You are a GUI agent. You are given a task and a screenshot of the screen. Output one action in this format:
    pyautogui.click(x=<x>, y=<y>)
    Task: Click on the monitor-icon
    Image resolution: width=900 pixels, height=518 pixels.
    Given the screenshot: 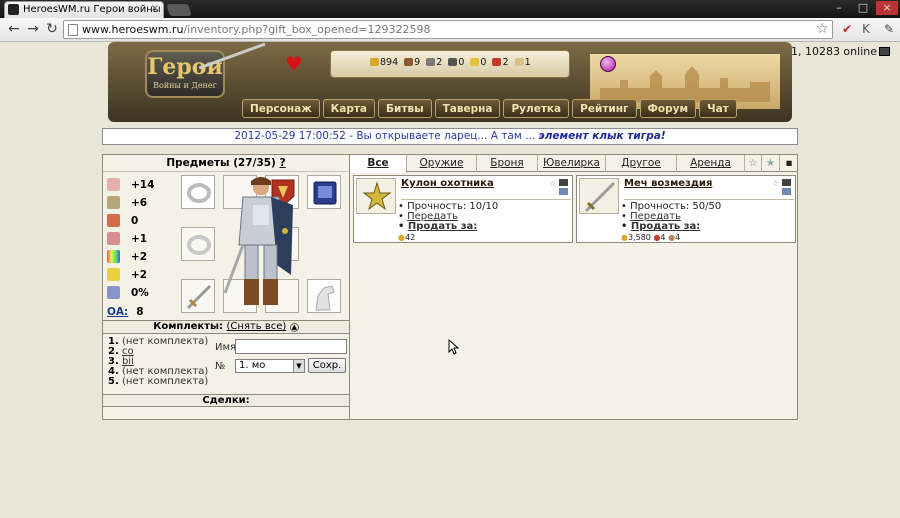 What is the action you would take?
    pyautogui.click(x=884, y=51)
    